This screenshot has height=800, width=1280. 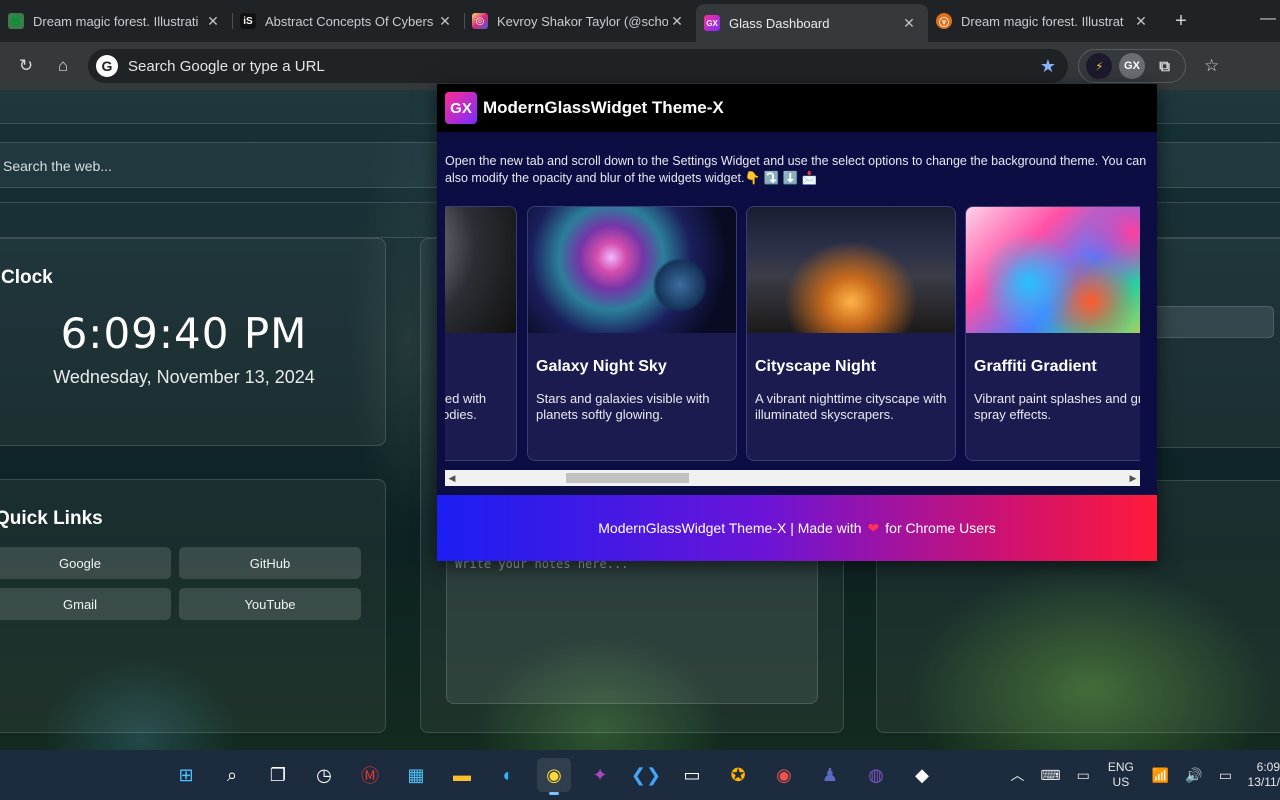 I want to click on tab-title: Abstract Concepts Of Cybers, so click(x=349, y=21).